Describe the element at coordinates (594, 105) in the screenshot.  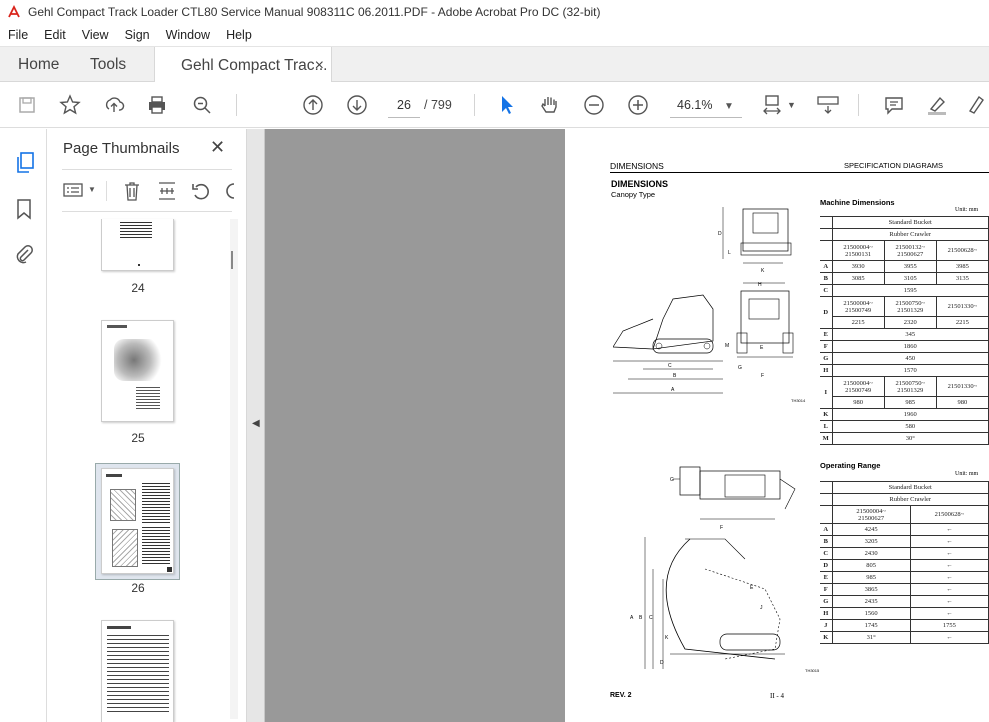
I see `zoom-out-icon` at that location.